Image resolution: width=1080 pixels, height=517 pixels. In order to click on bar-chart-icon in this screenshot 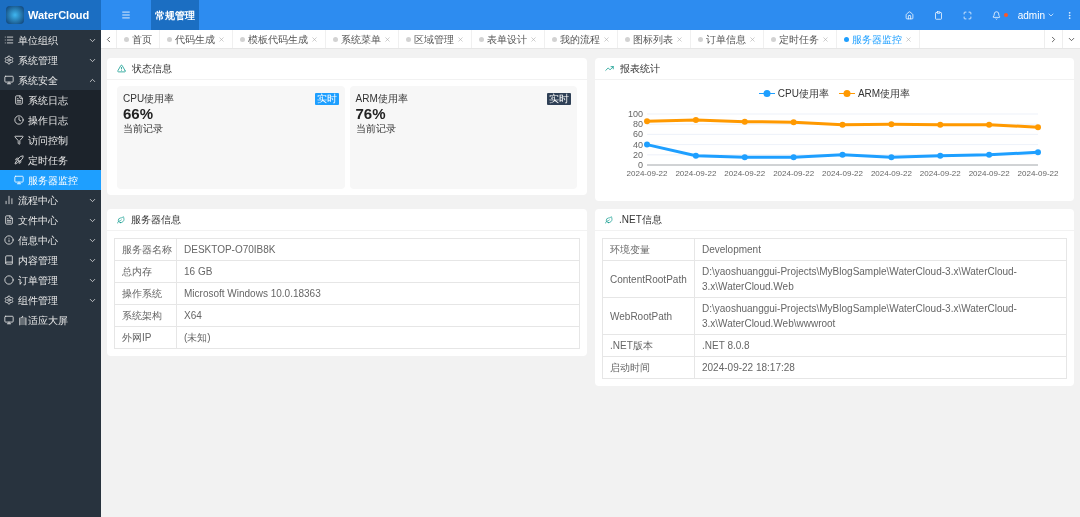, I will do `click(9, 200)`.